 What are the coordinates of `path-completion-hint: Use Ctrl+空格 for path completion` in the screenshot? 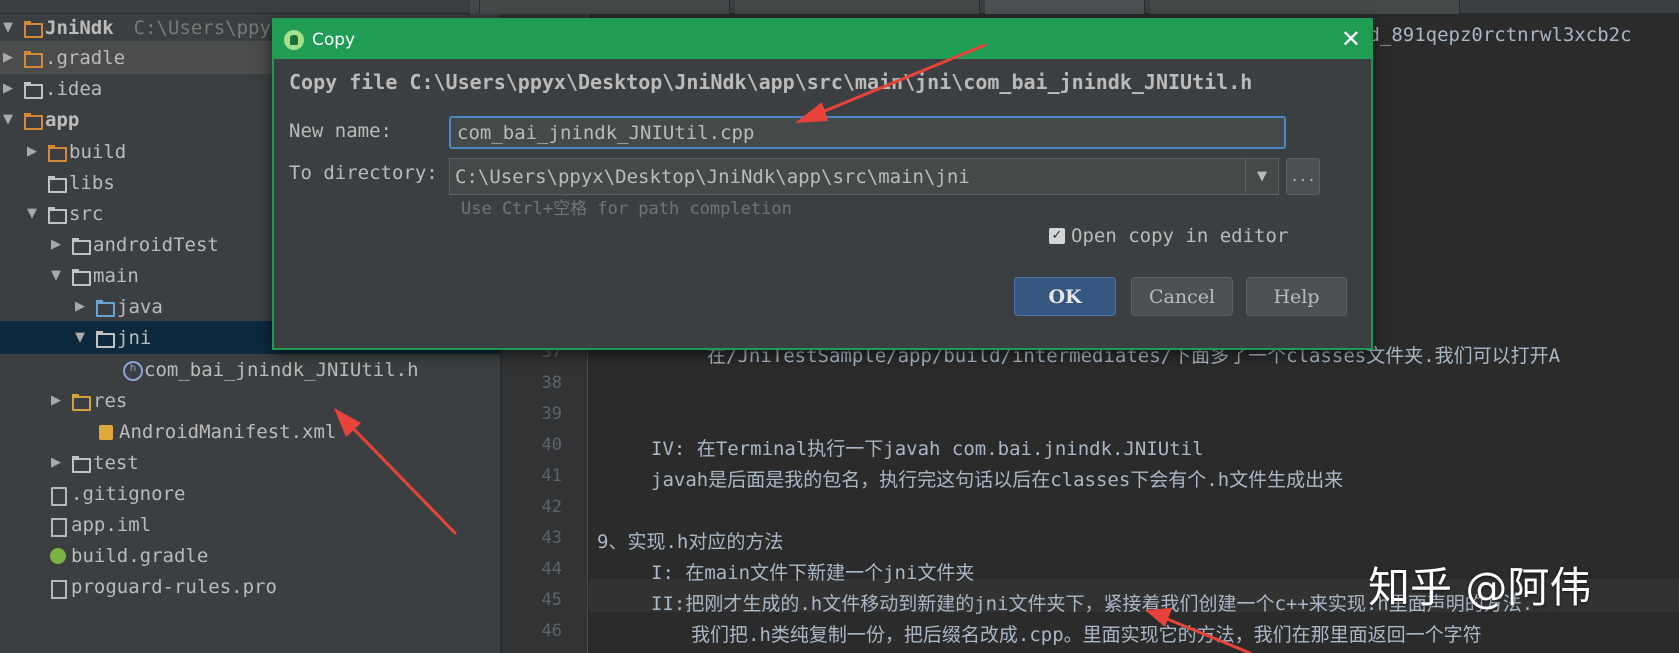 It's located at (626, 209).